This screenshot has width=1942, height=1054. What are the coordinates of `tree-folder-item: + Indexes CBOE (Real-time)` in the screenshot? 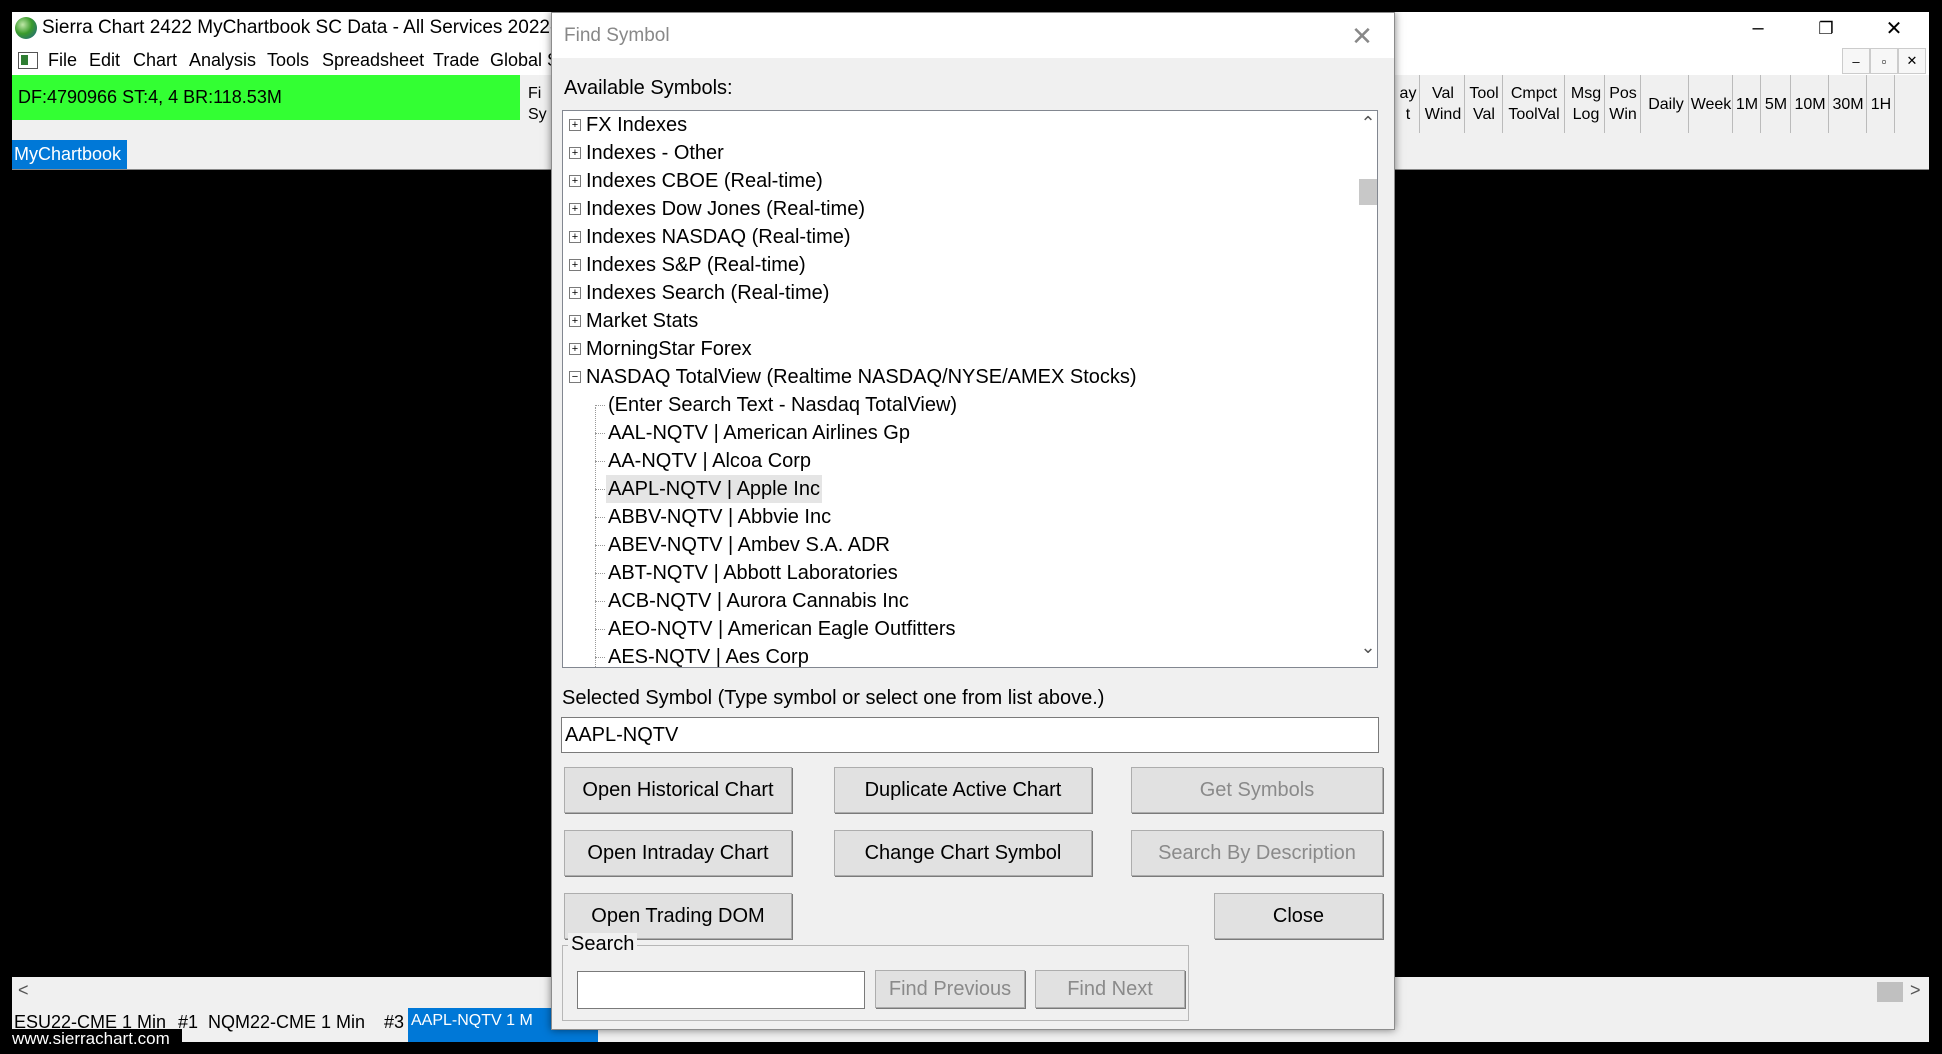 It's located at (958, 181).